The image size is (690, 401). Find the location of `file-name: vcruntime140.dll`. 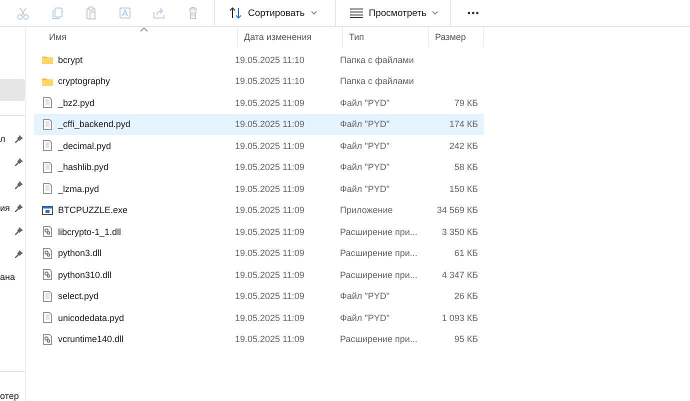

file-name: vcruntime140.dll is located at coordinates (91, 339).